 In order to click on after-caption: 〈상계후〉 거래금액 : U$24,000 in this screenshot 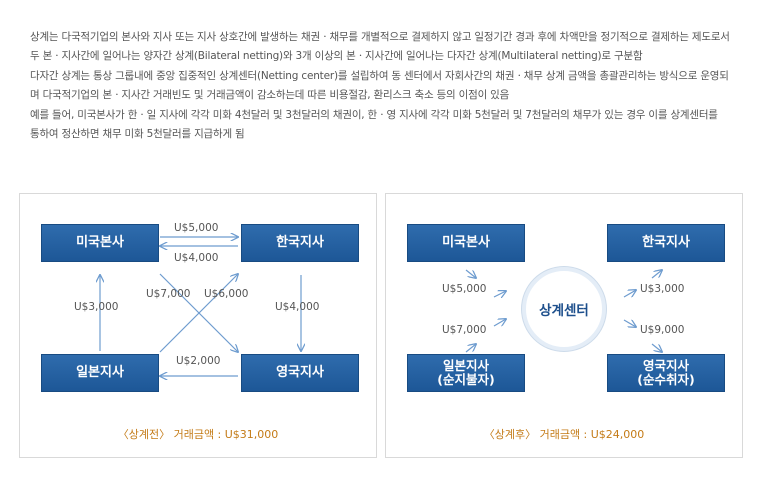, I will do `click(564, 434)`.